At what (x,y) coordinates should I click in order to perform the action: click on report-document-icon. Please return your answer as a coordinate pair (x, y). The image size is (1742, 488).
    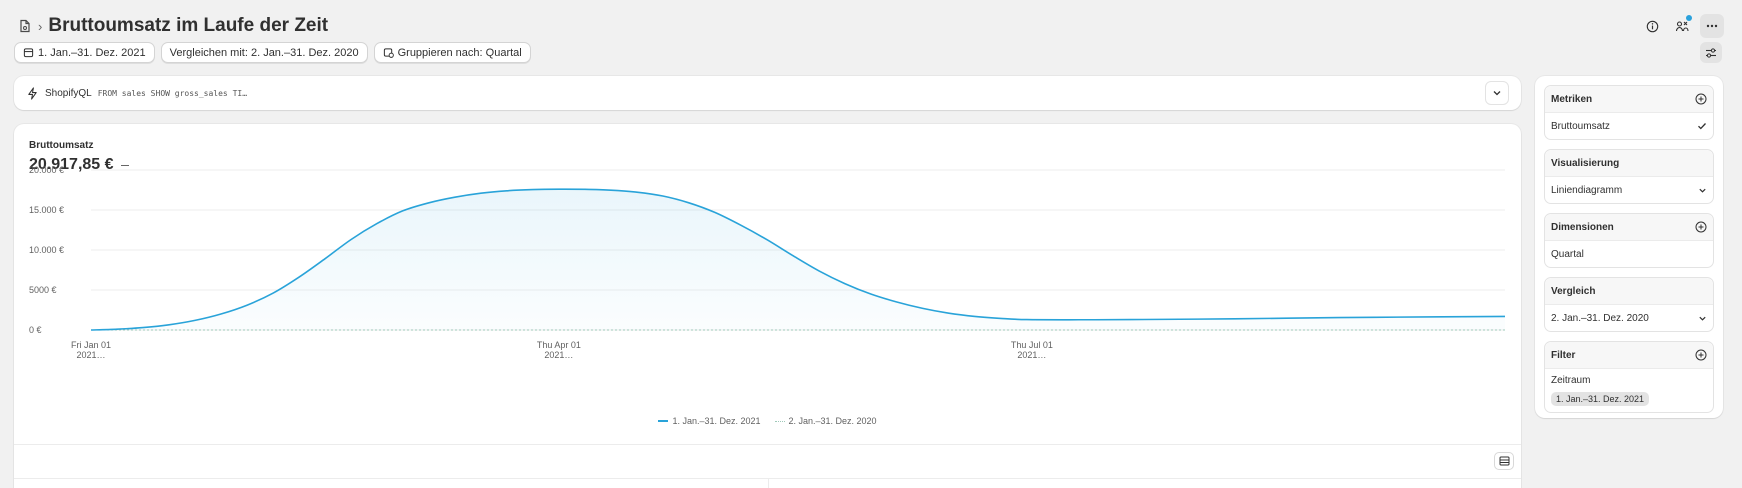
    Looking at the image, I should click on (25, 26).